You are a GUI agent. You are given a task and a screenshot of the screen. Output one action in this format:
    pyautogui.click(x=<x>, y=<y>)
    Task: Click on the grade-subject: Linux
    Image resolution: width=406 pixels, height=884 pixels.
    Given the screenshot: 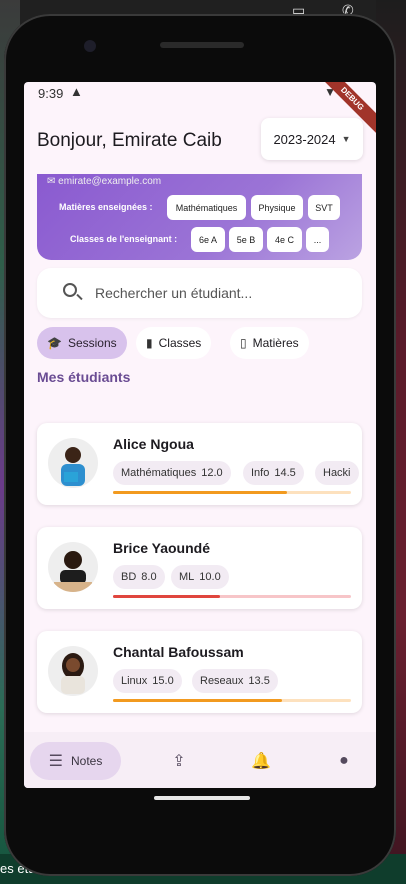 What is the action you would take?
    pyautogui.click(x=134, y=681)
    